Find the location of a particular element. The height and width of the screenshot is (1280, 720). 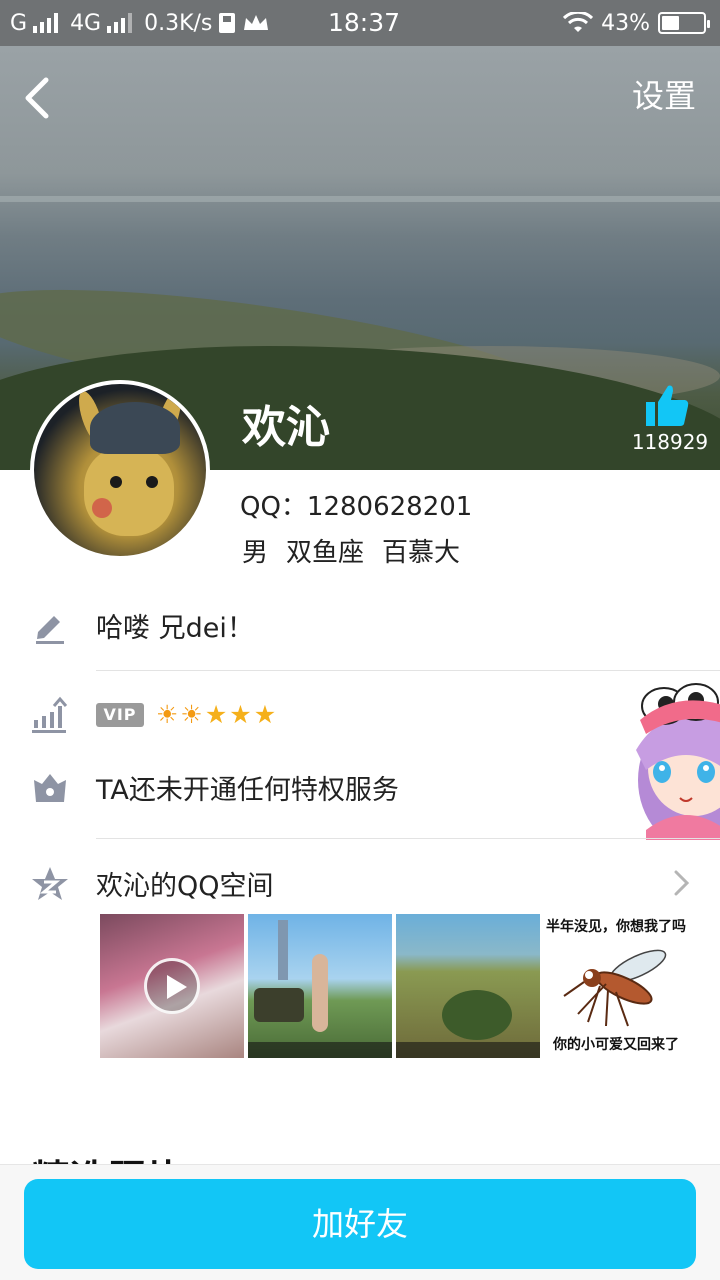

chevron-right-icon is located at coordinates (682, 883).